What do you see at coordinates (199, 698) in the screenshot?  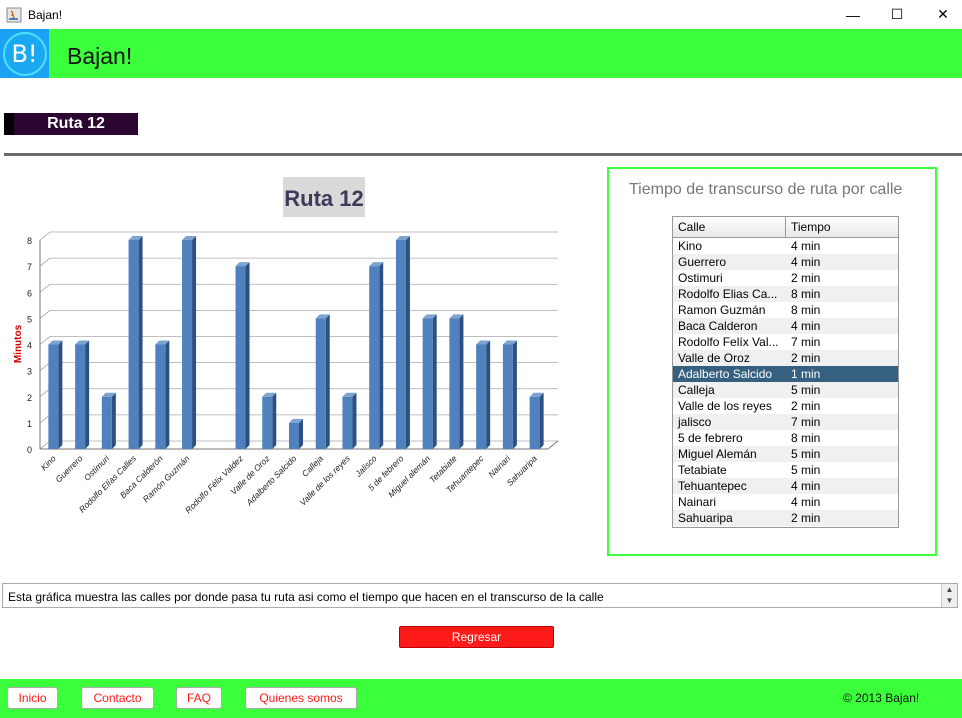 I see `footer-link-faq: FAQ` at bounding box center [199, 698].